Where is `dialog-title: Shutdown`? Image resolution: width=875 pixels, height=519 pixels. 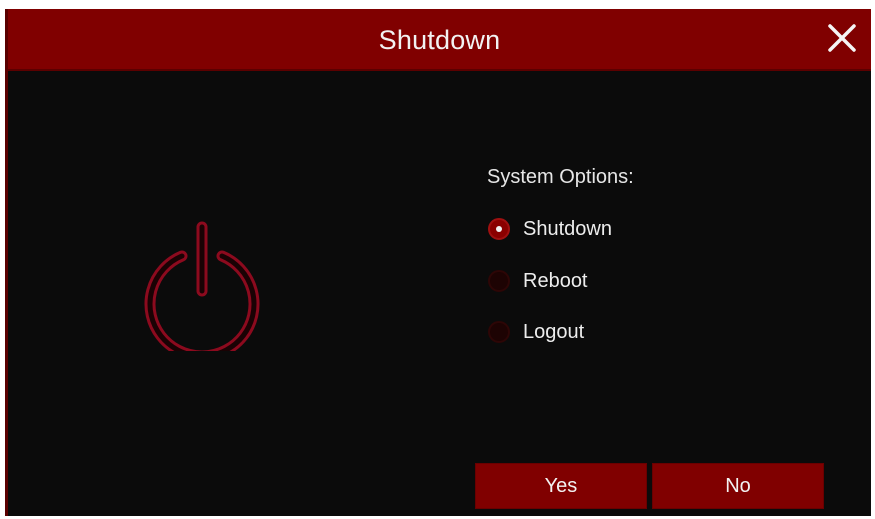 dialog-title: Shutdown is located at coordinates (439, 40).